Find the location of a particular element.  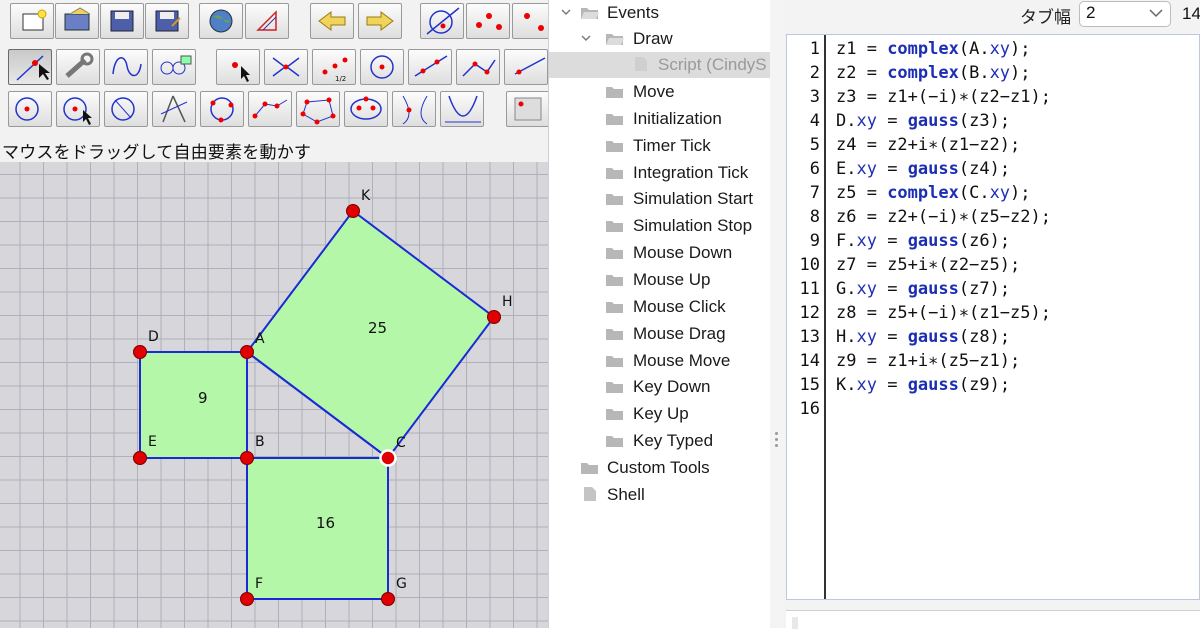

delete-mode-button is located at coordinates (174, 67).